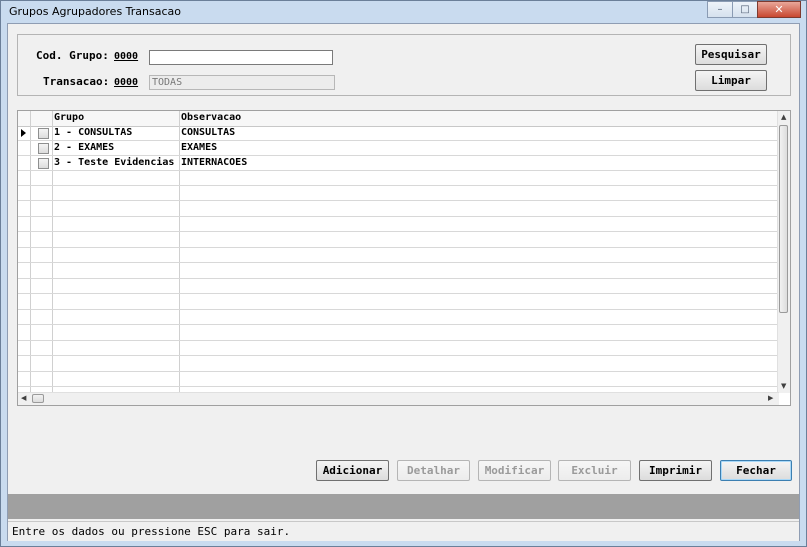 The width and height of the screenshot is (807, 547). Describe the element at coordinates (398, 133) in the screenshot. I see `table-row: 1 - CONSULTAS CONSULTAS` at that location.